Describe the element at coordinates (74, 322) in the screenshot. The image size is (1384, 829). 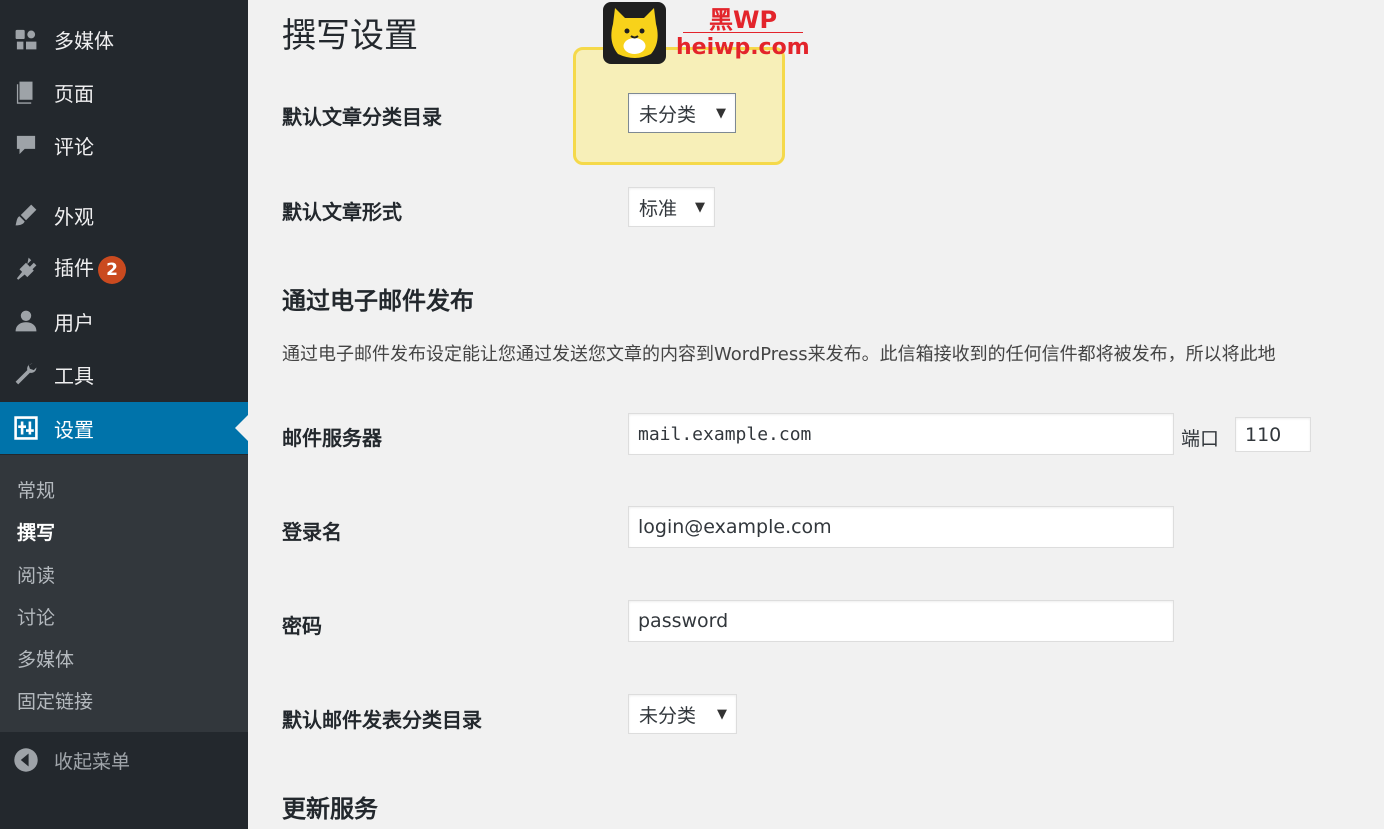
I see `sidebar-item-label: 用户` at that location.